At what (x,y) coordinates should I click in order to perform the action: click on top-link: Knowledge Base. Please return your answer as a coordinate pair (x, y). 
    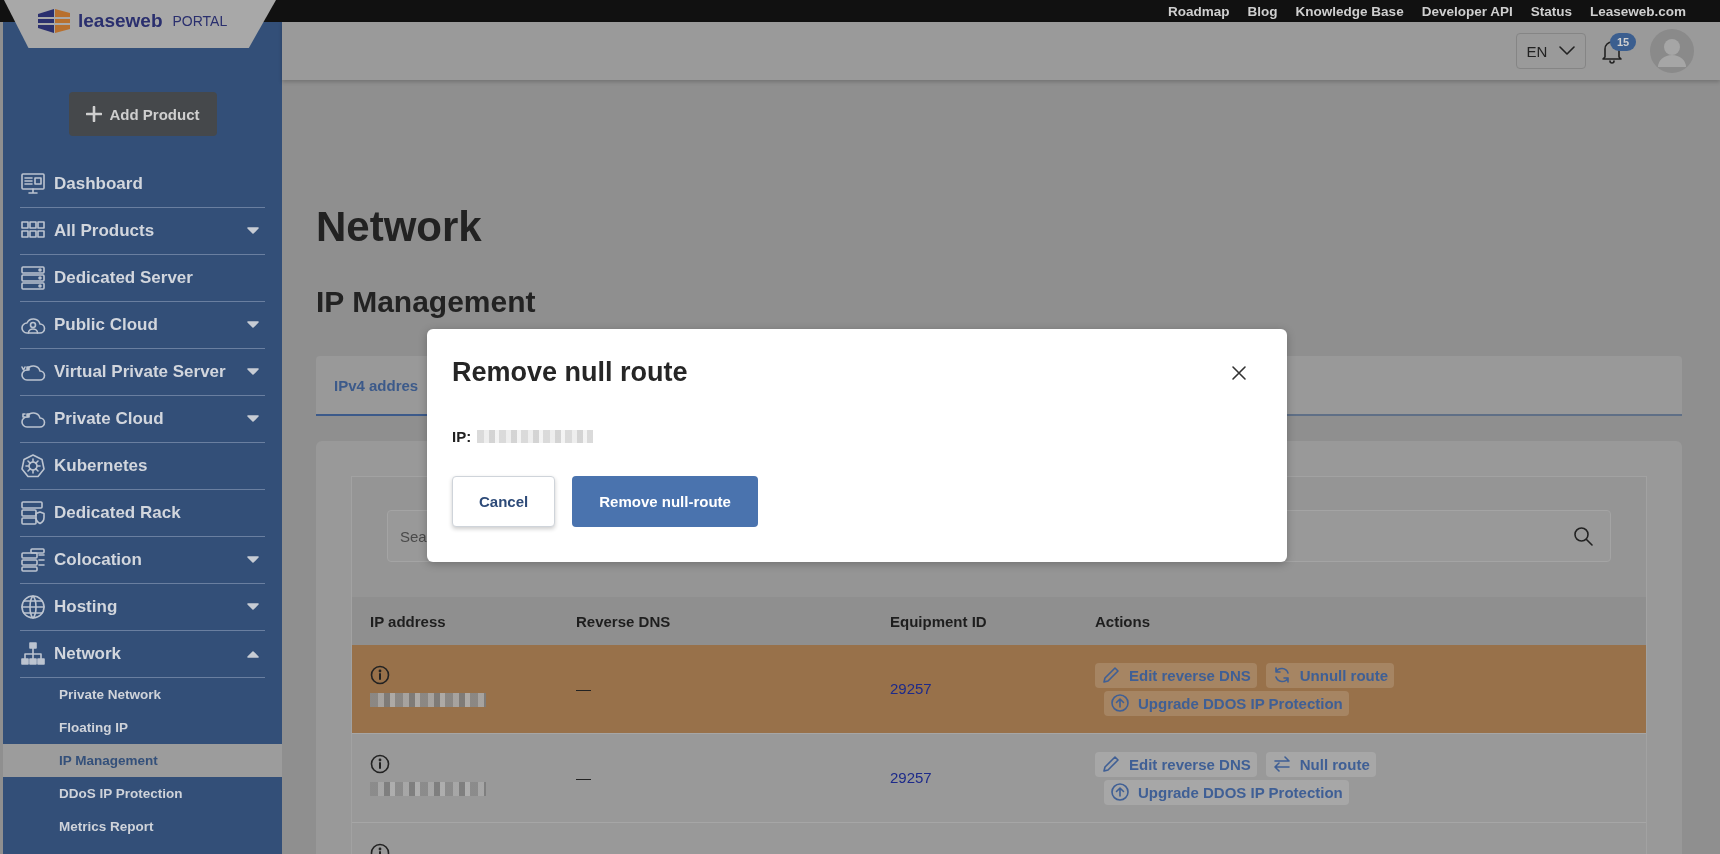
    Looking at the image, I should click on (1349, 11).